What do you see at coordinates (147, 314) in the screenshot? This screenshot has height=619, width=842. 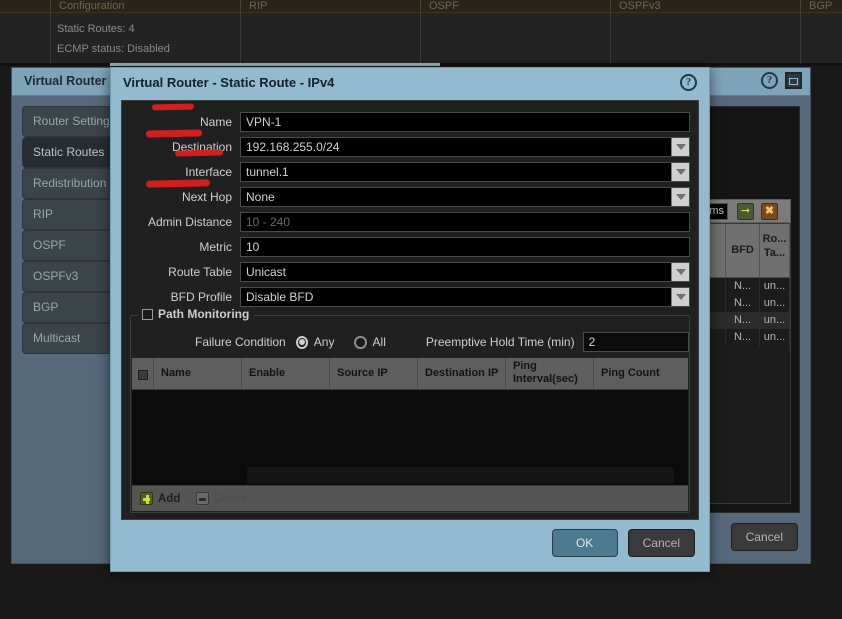 I see `path-monitoring-checkbox` at bounding box center [147, 314].